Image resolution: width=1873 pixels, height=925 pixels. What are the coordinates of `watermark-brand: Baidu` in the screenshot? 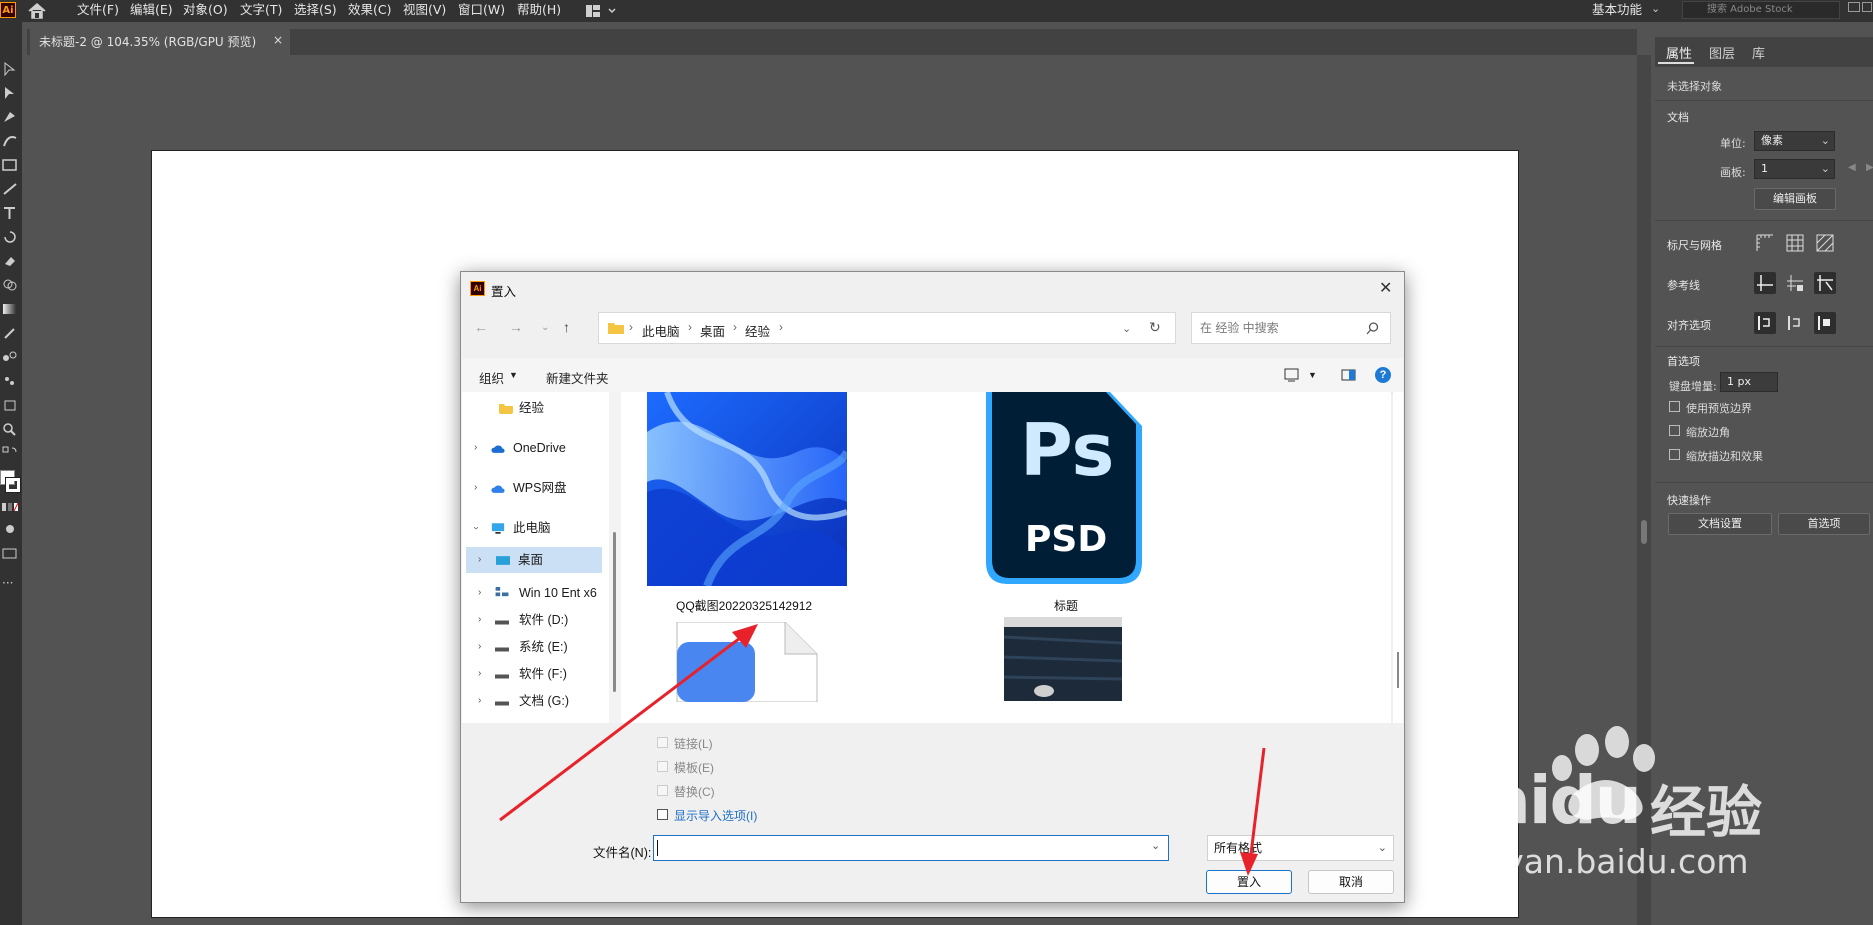 It's located at (1540, 800).